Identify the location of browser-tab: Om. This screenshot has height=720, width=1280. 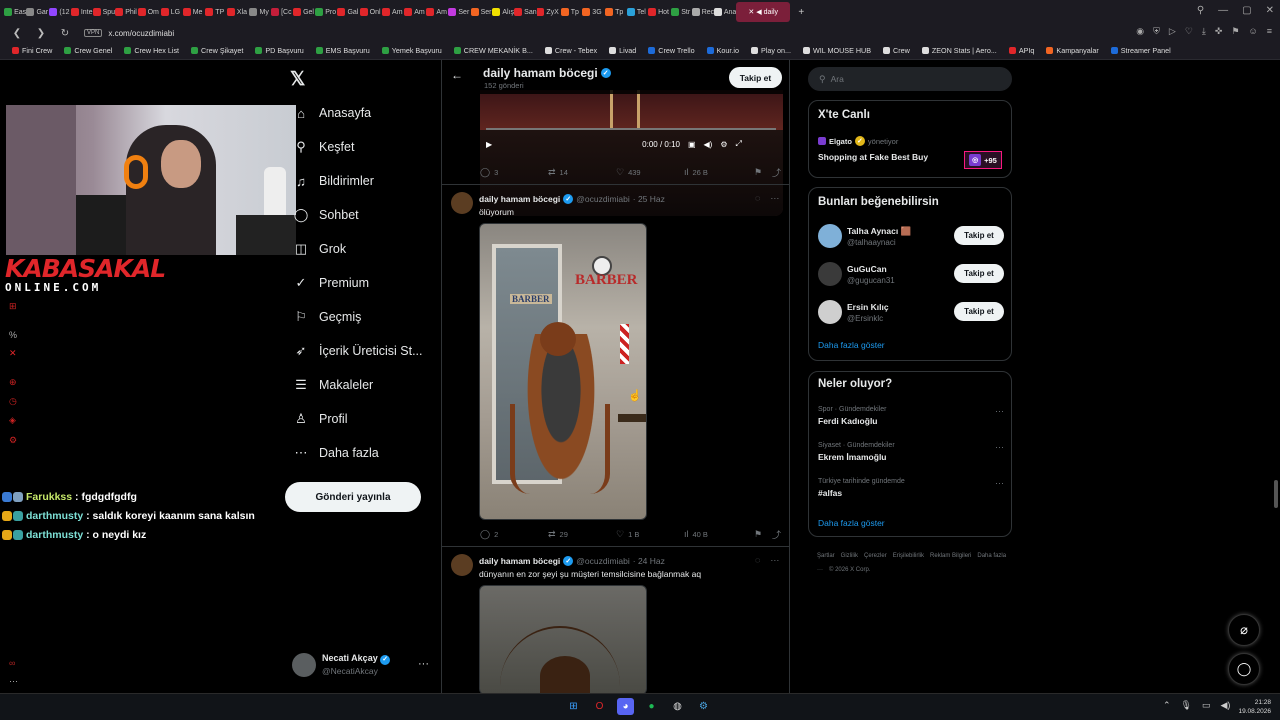
(148, 12).